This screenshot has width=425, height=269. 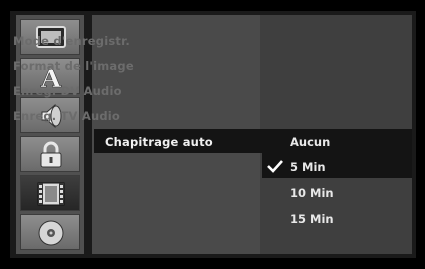 I want to click on checkmark-icon, so click(x=275, y=166).